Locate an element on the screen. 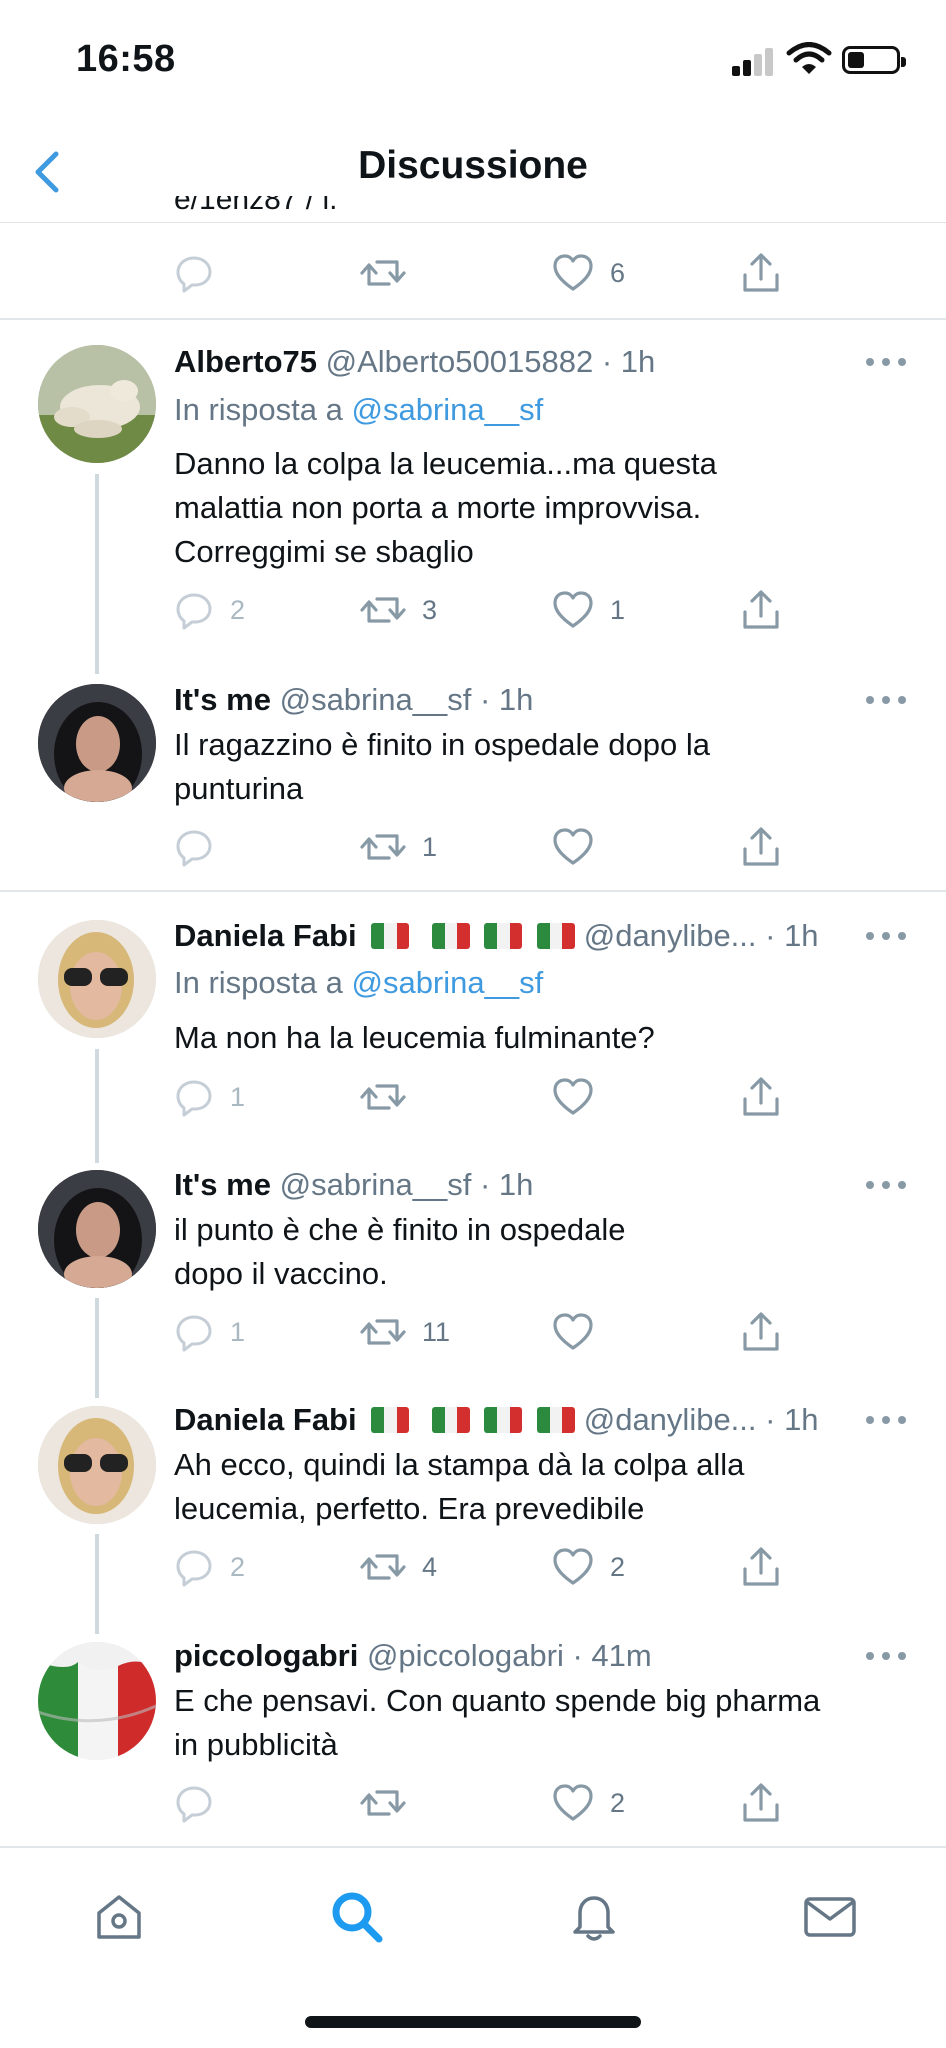 Image resolution: width=946 pixels, height=2048 pixels. status-time: 16:58 is located at coordinates (126, 59).